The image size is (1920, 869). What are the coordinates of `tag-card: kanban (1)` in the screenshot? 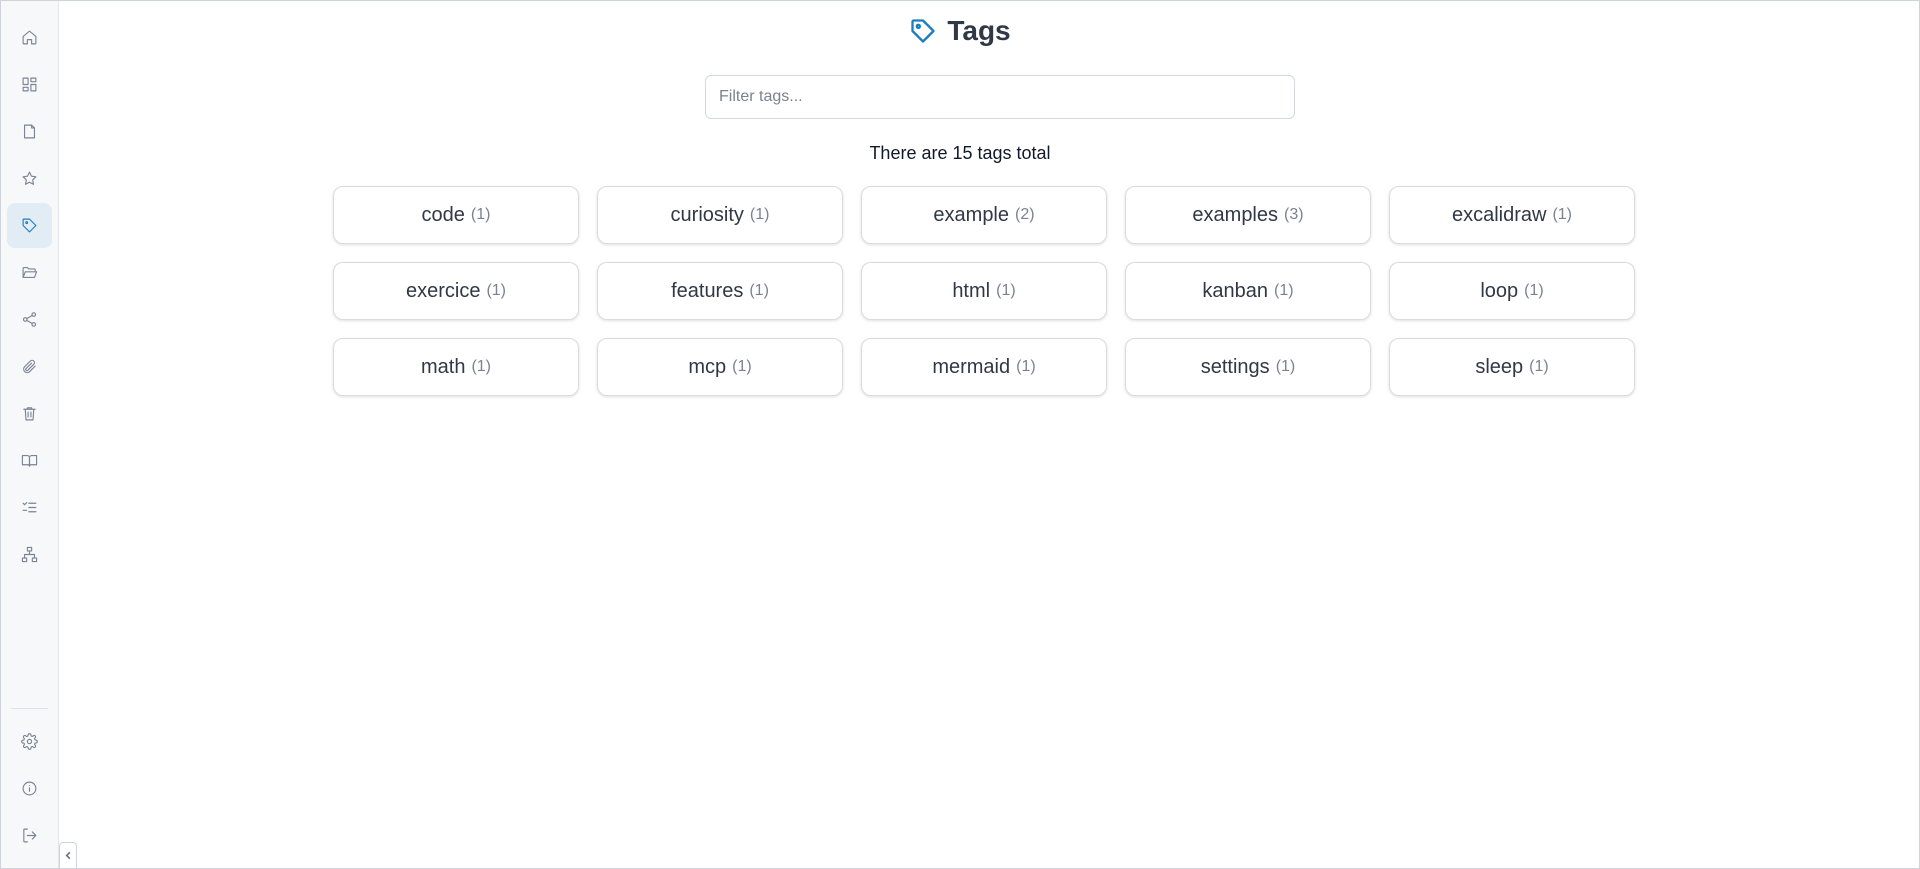 It's located at (1248, 291).